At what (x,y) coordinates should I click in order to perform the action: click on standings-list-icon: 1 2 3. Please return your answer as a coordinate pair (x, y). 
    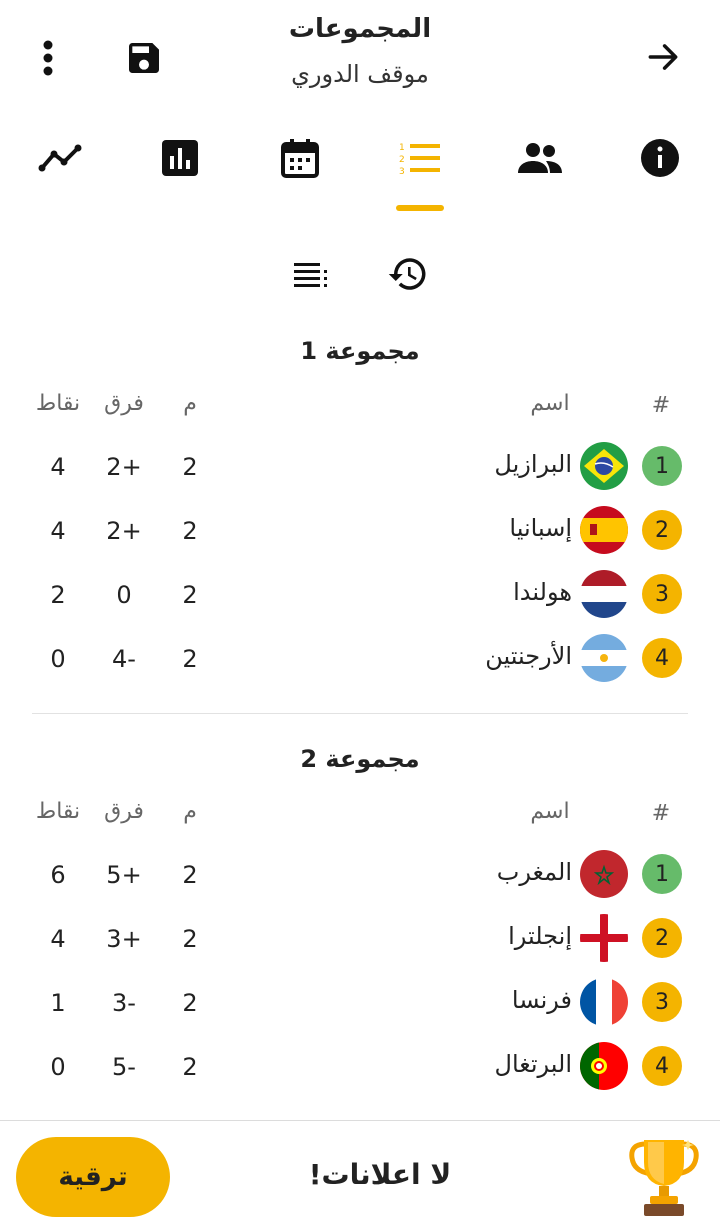
    Looking at the image, I should click on (419, 159).